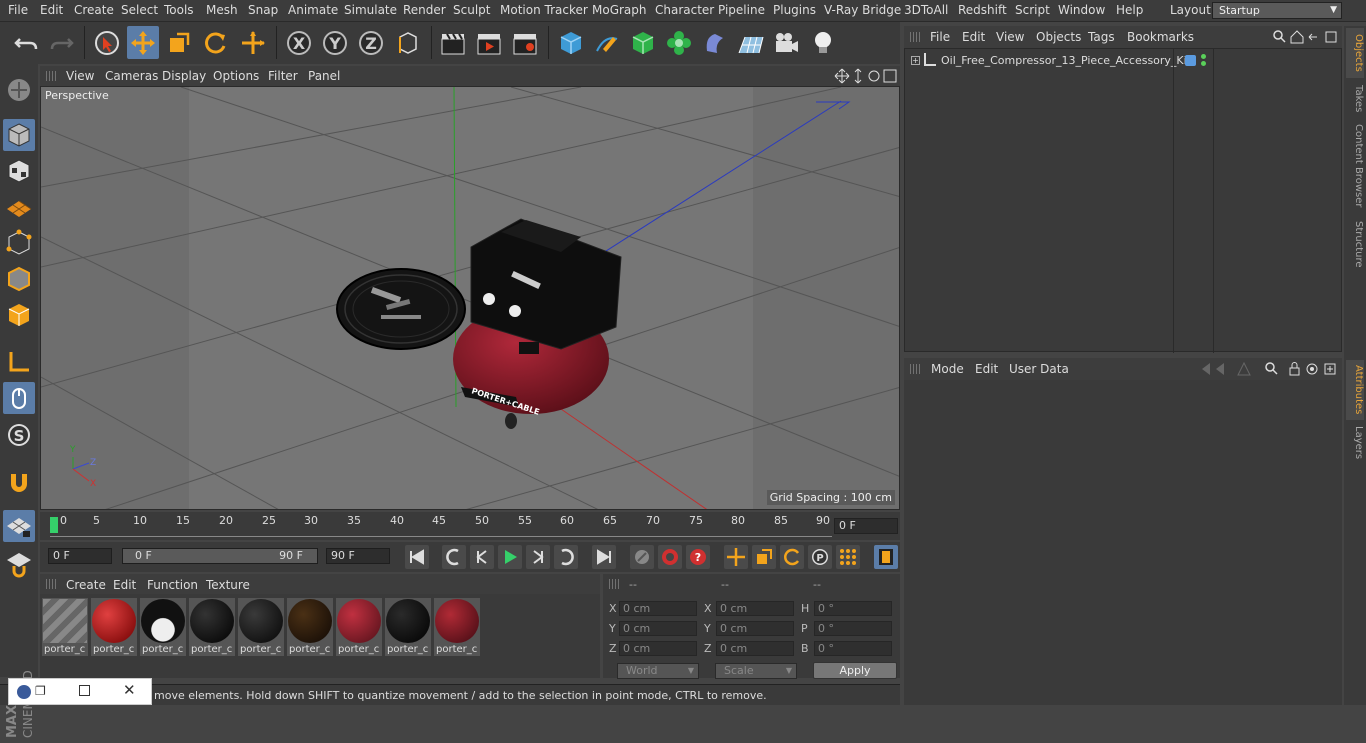 This screenshot has width=1366, height=743. What do you see at coordinates (253, 42) in the screenshot?
I see `transform-tool-button` at bounding box center [253, 42].